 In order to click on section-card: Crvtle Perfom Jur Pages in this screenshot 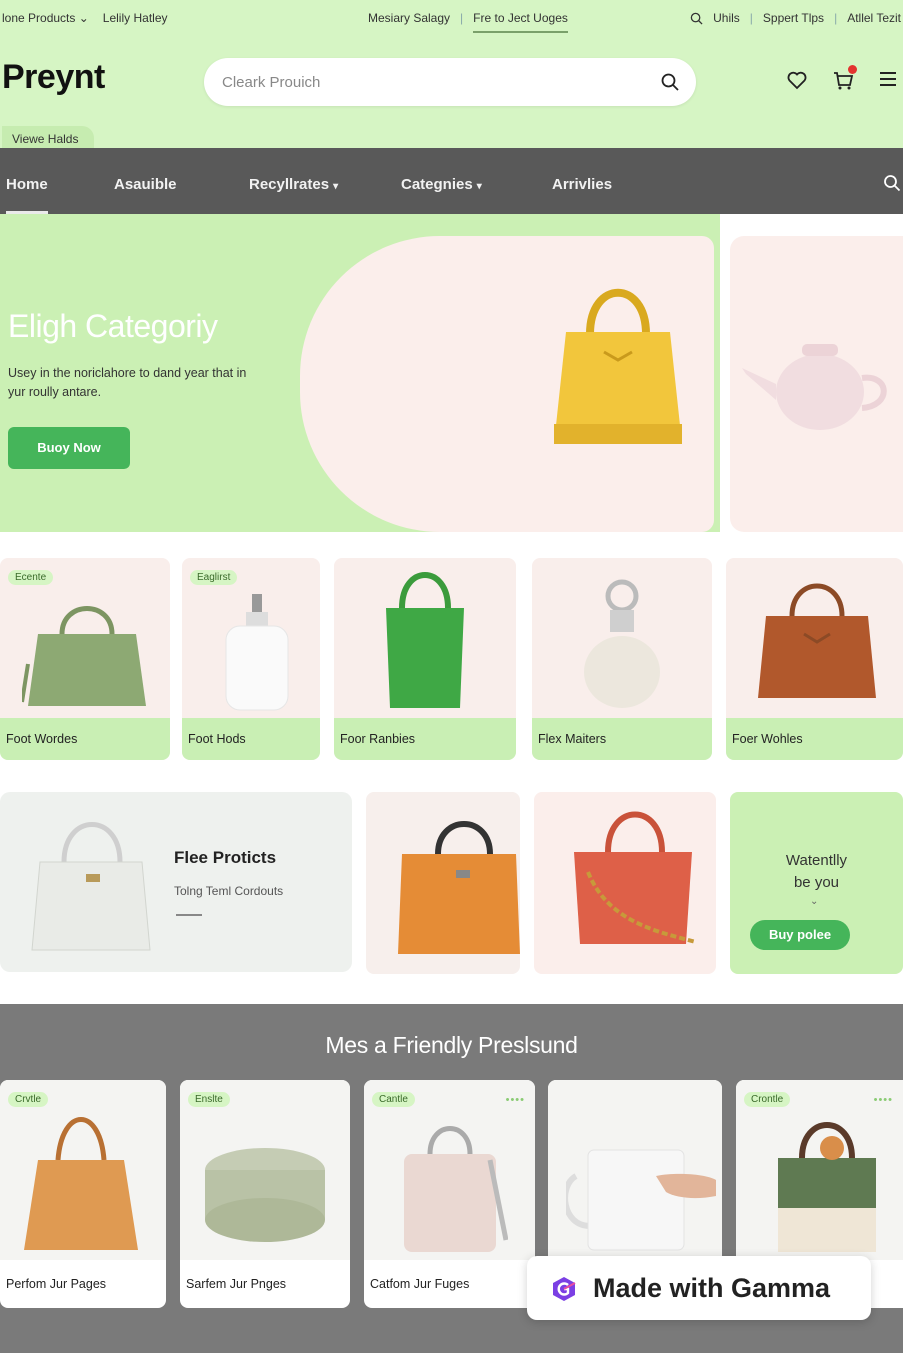, I will do `click(83, 1194)`.